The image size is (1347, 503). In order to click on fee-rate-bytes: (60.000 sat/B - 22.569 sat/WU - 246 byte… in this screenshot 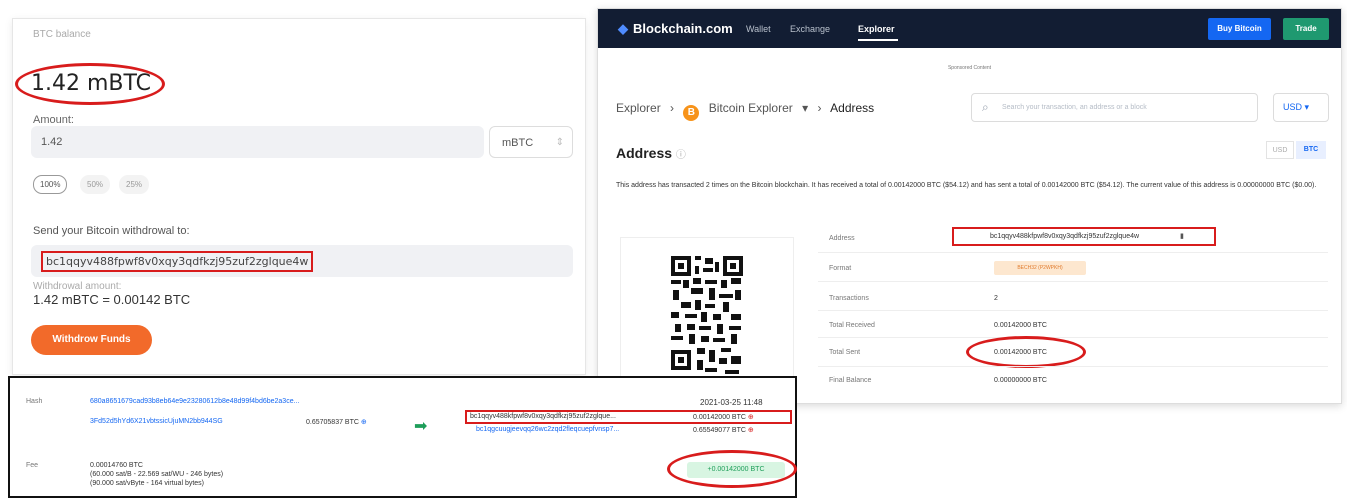, I will do `click(157, 474)`.